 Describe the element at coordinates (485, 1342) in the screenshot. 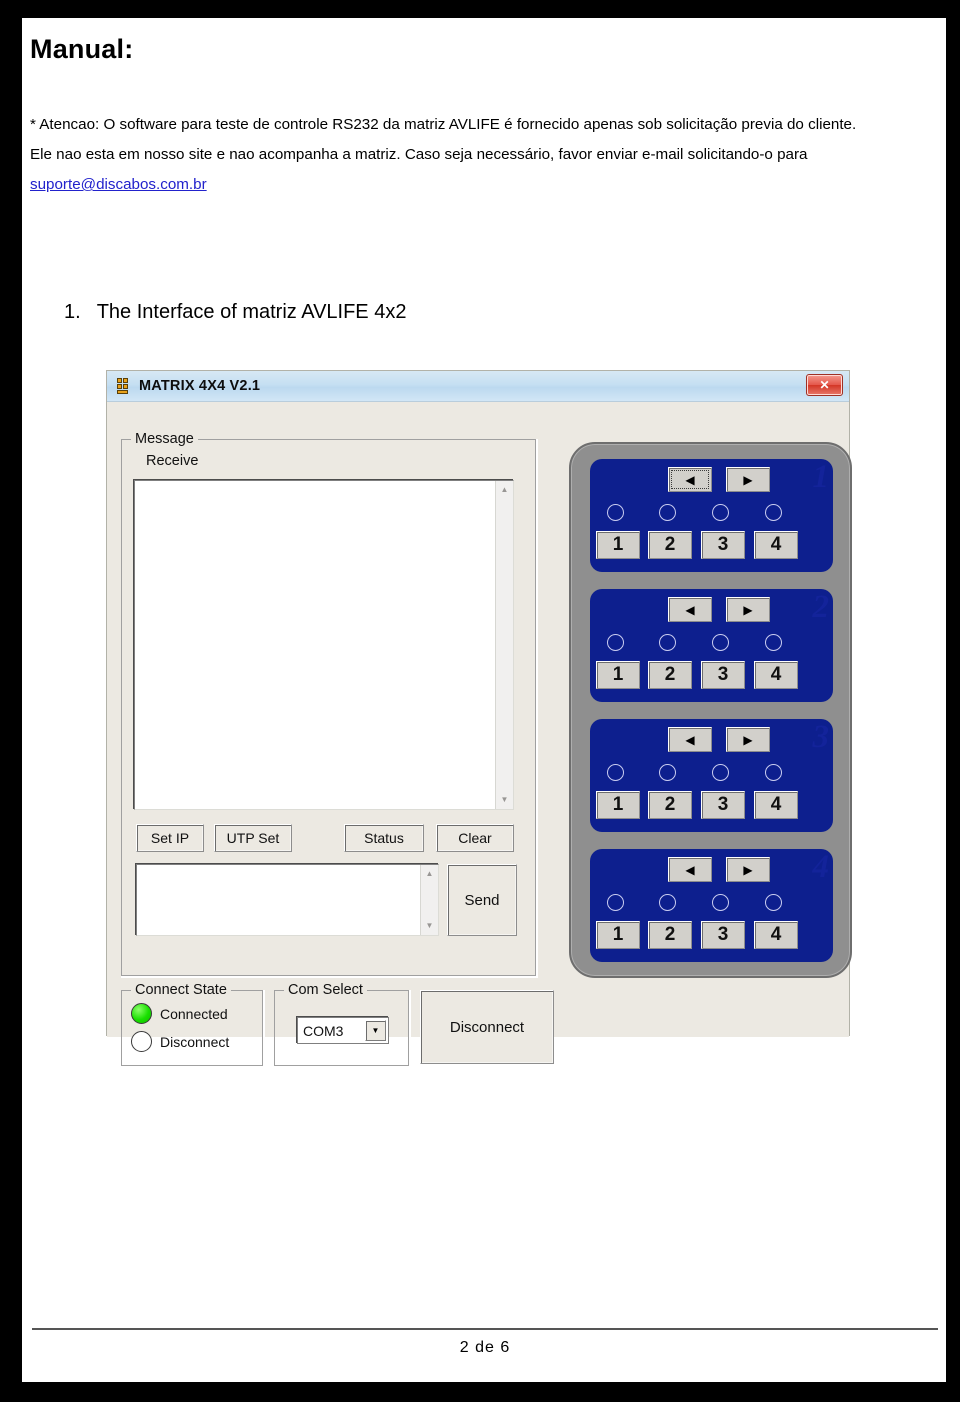

I see `page-footer: 2 de 6` at that location.